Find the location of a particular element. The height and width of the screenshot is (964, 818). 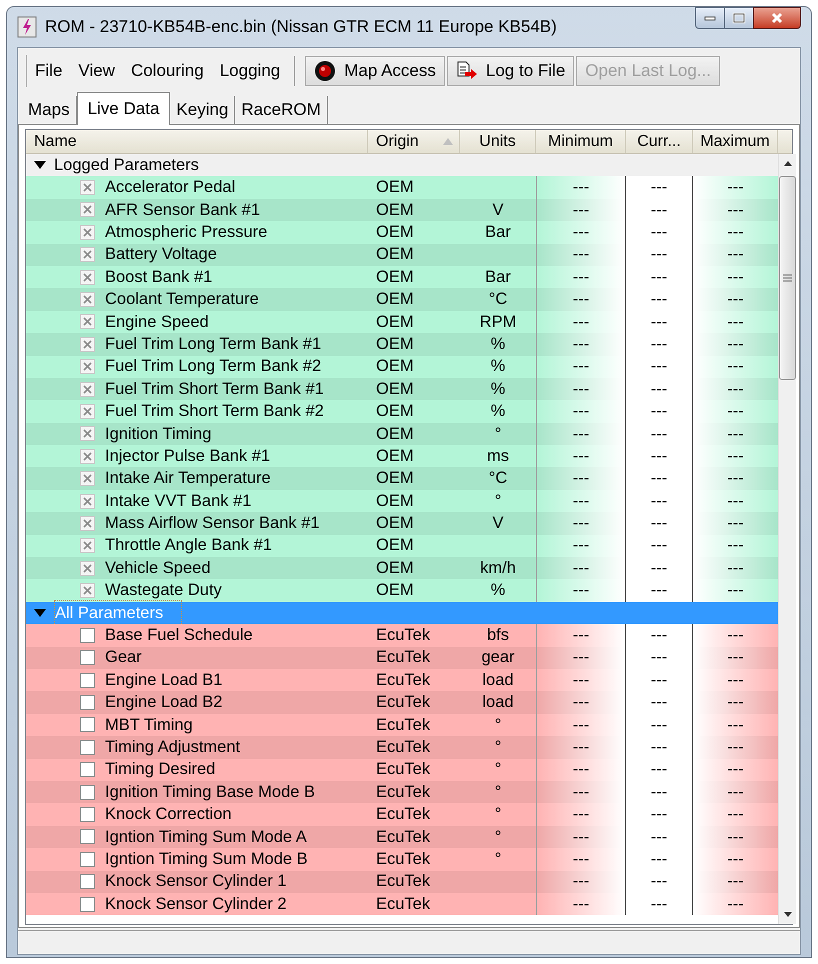

units-cell-text: °C is located at coordinates (498, 299).